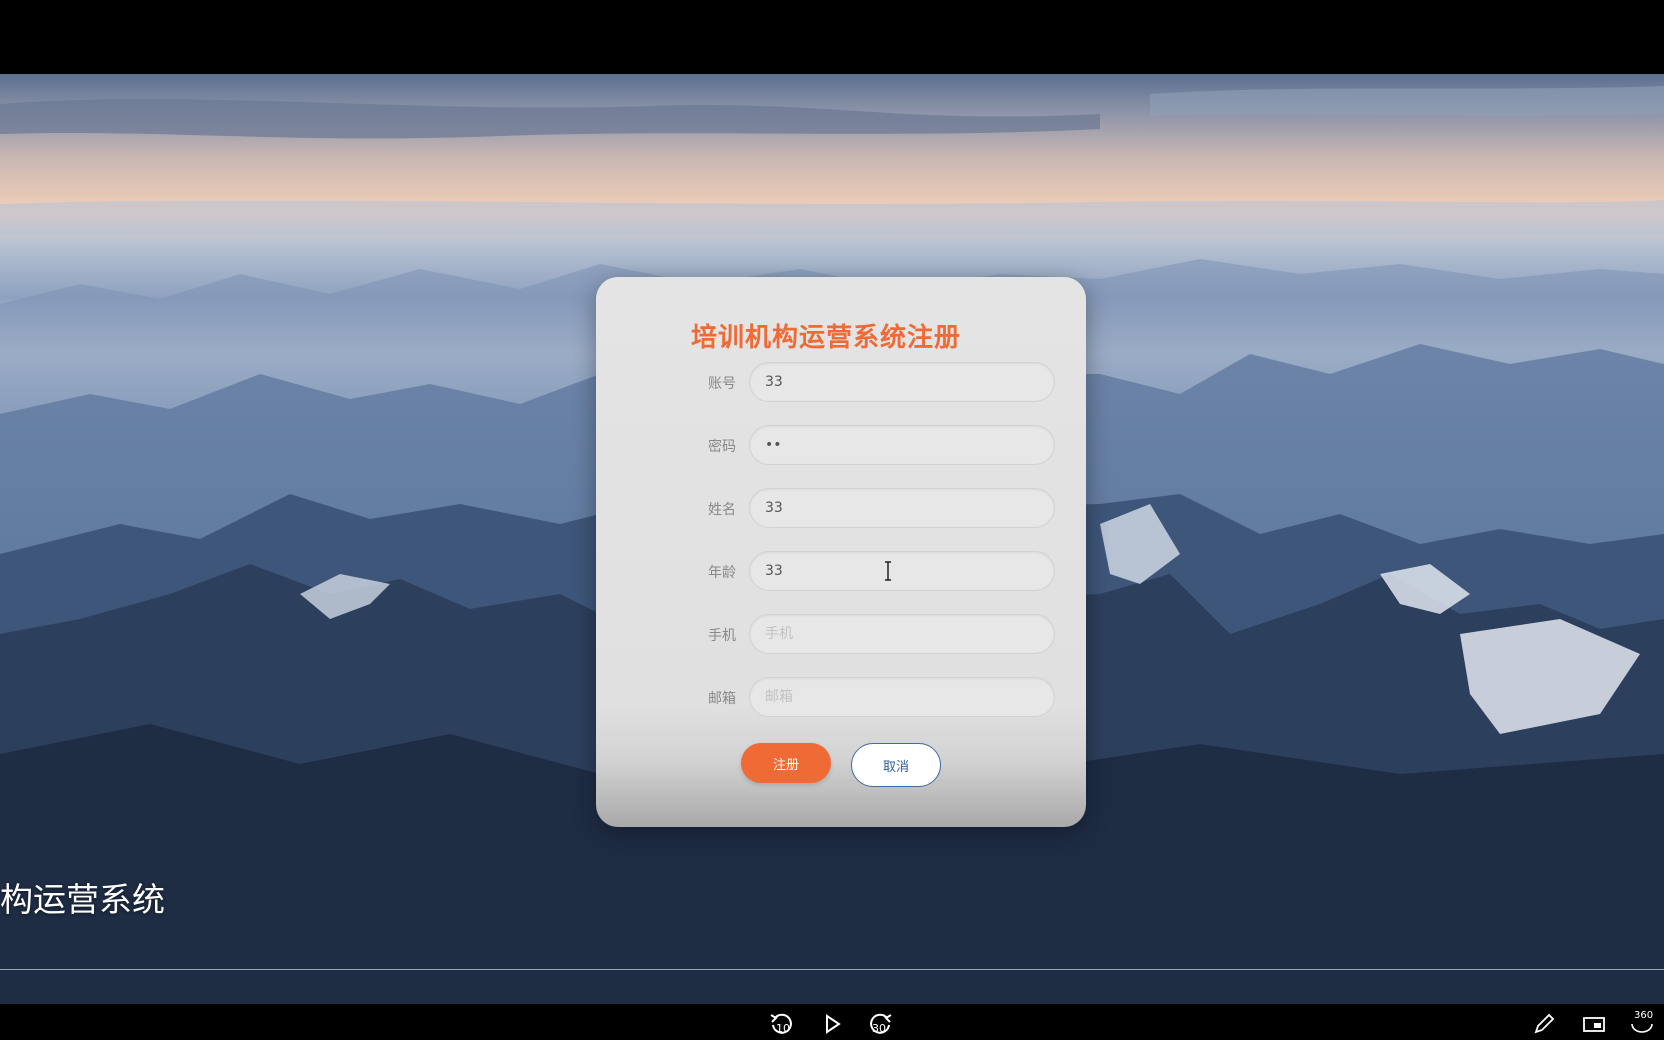  Describe the element at coordinates (888, 571) in the screenshot. I see `text-cursor-icon` at that location.